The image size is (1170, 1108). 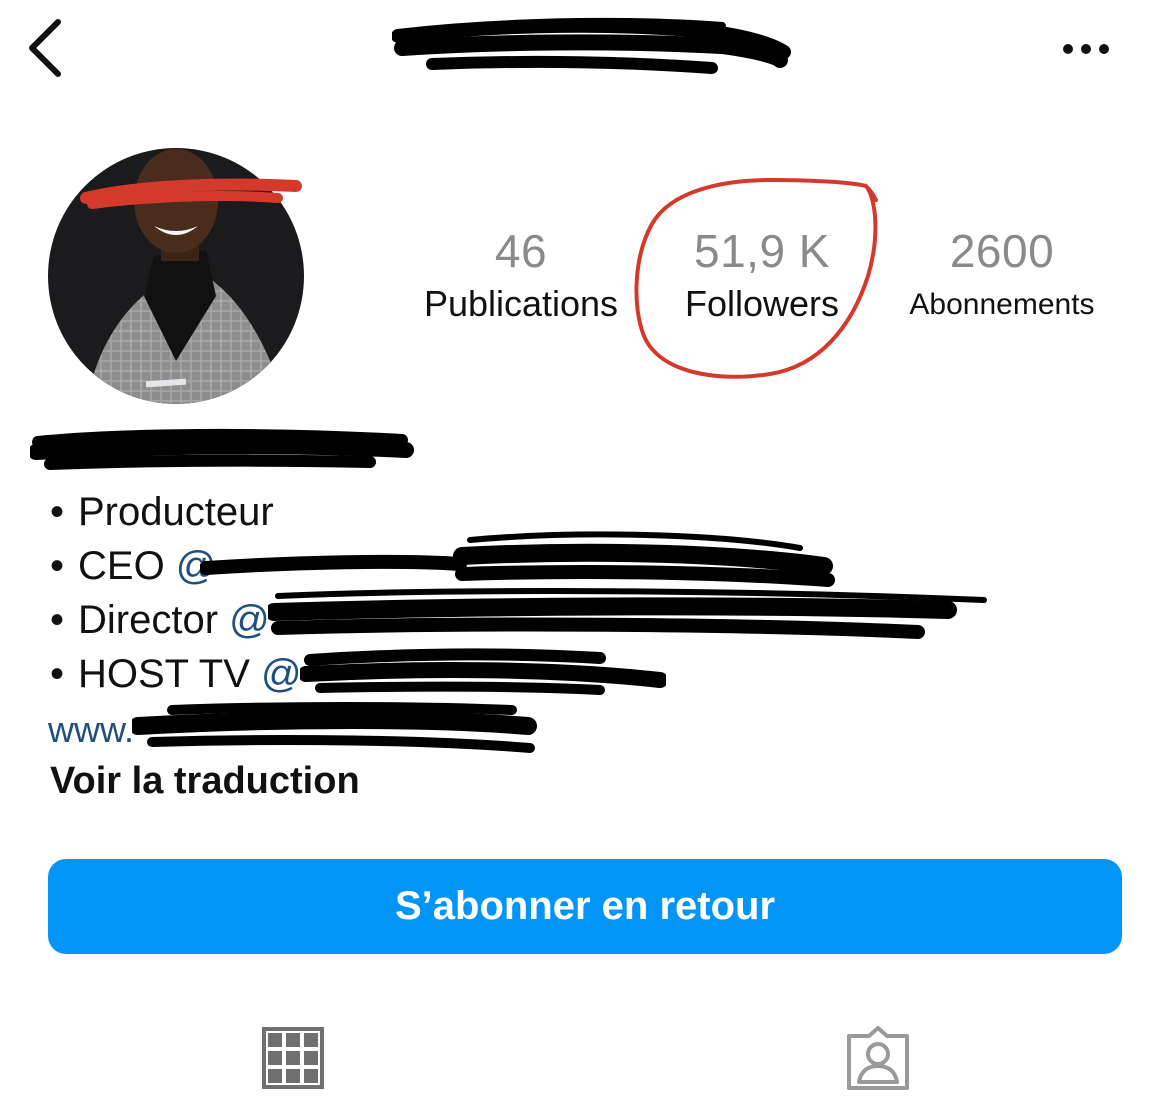 I want to click on publications-label: Publications, so click(x=521, y=303).